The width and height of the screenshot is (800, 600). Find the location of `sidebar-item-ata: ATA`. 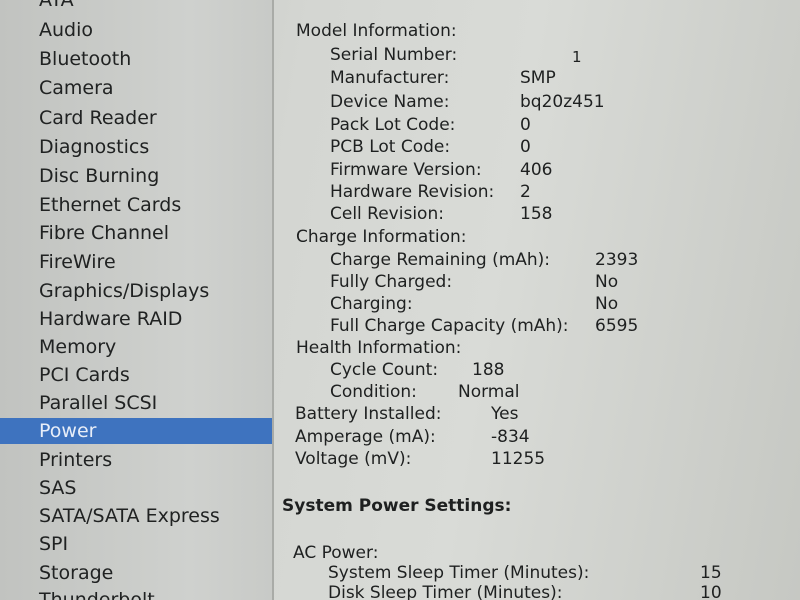

sidebar-item-ata: ATA is located at coordinates (136, 7).